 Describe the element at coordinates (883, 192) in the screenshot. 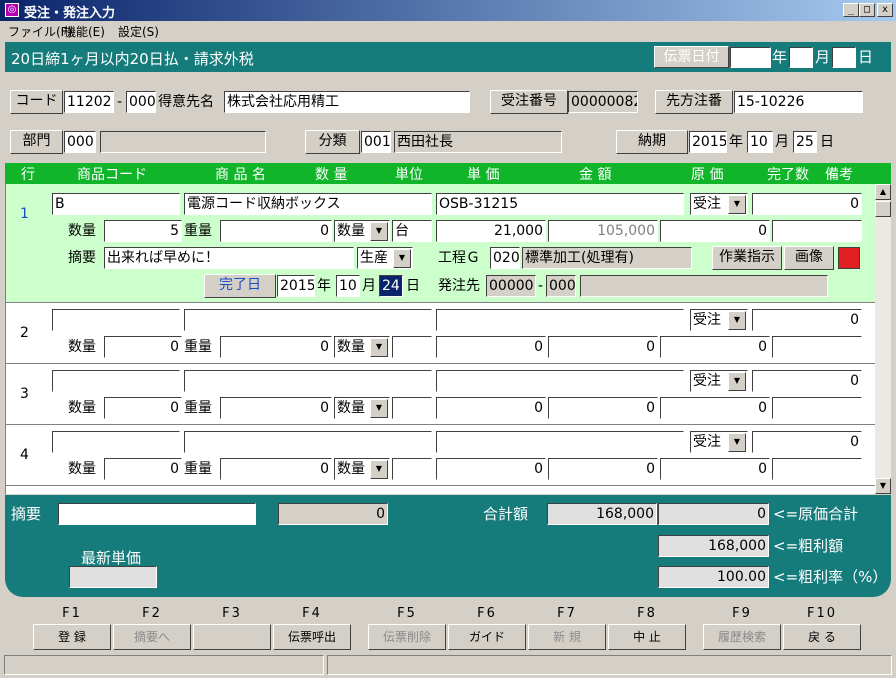

I see `scroll-up-icon: ▲` at that location.